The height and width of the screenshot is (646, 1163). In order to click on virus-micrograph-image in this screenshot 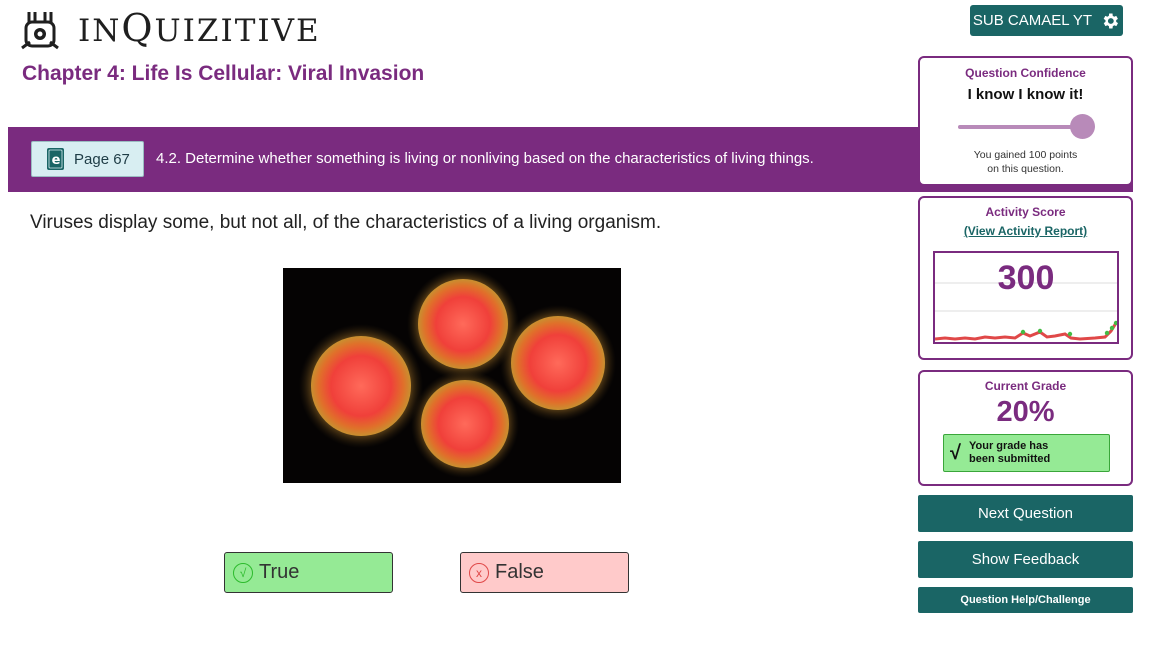, I will do `click(452, 375)`.